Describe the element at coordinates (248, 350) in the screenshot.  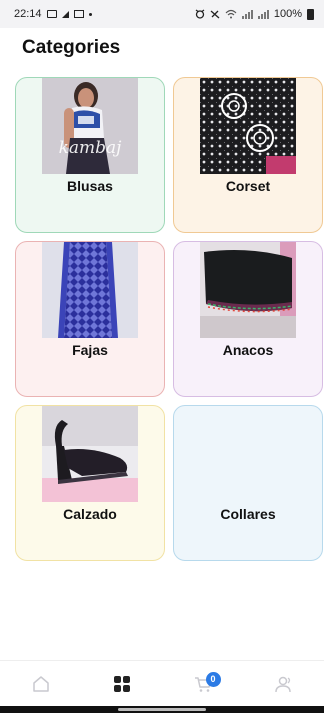
I see `category-label: Anacos` at that location.